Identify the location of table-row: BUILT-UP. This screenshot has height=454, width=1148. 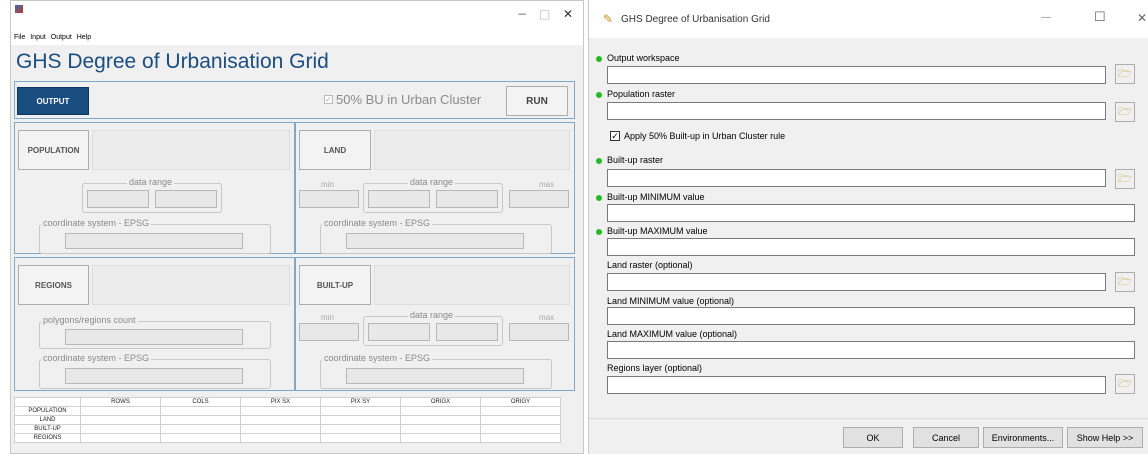
(287, 429).